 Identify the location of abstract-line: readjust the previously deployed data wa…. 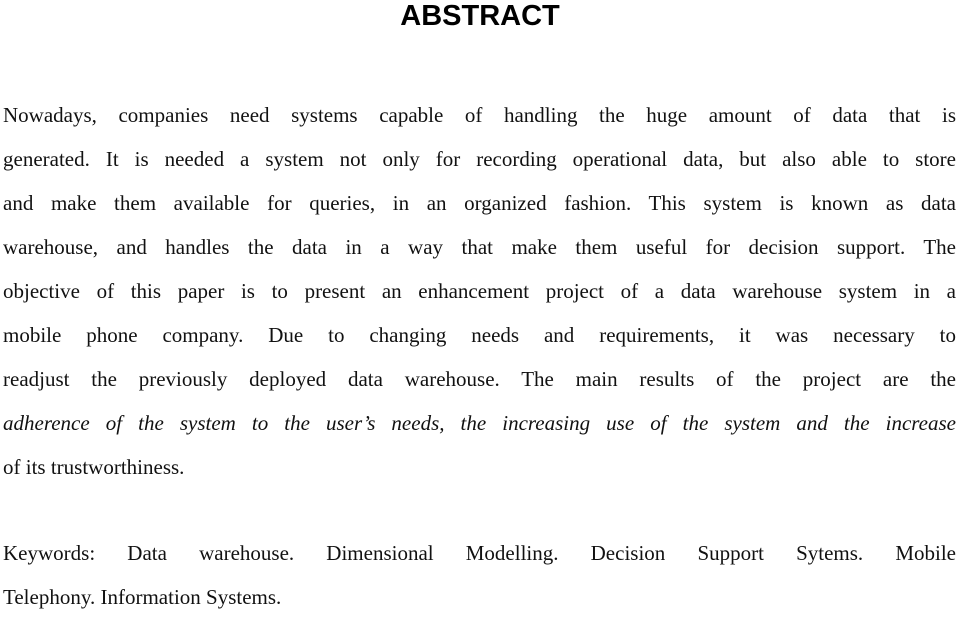
(479, 379).